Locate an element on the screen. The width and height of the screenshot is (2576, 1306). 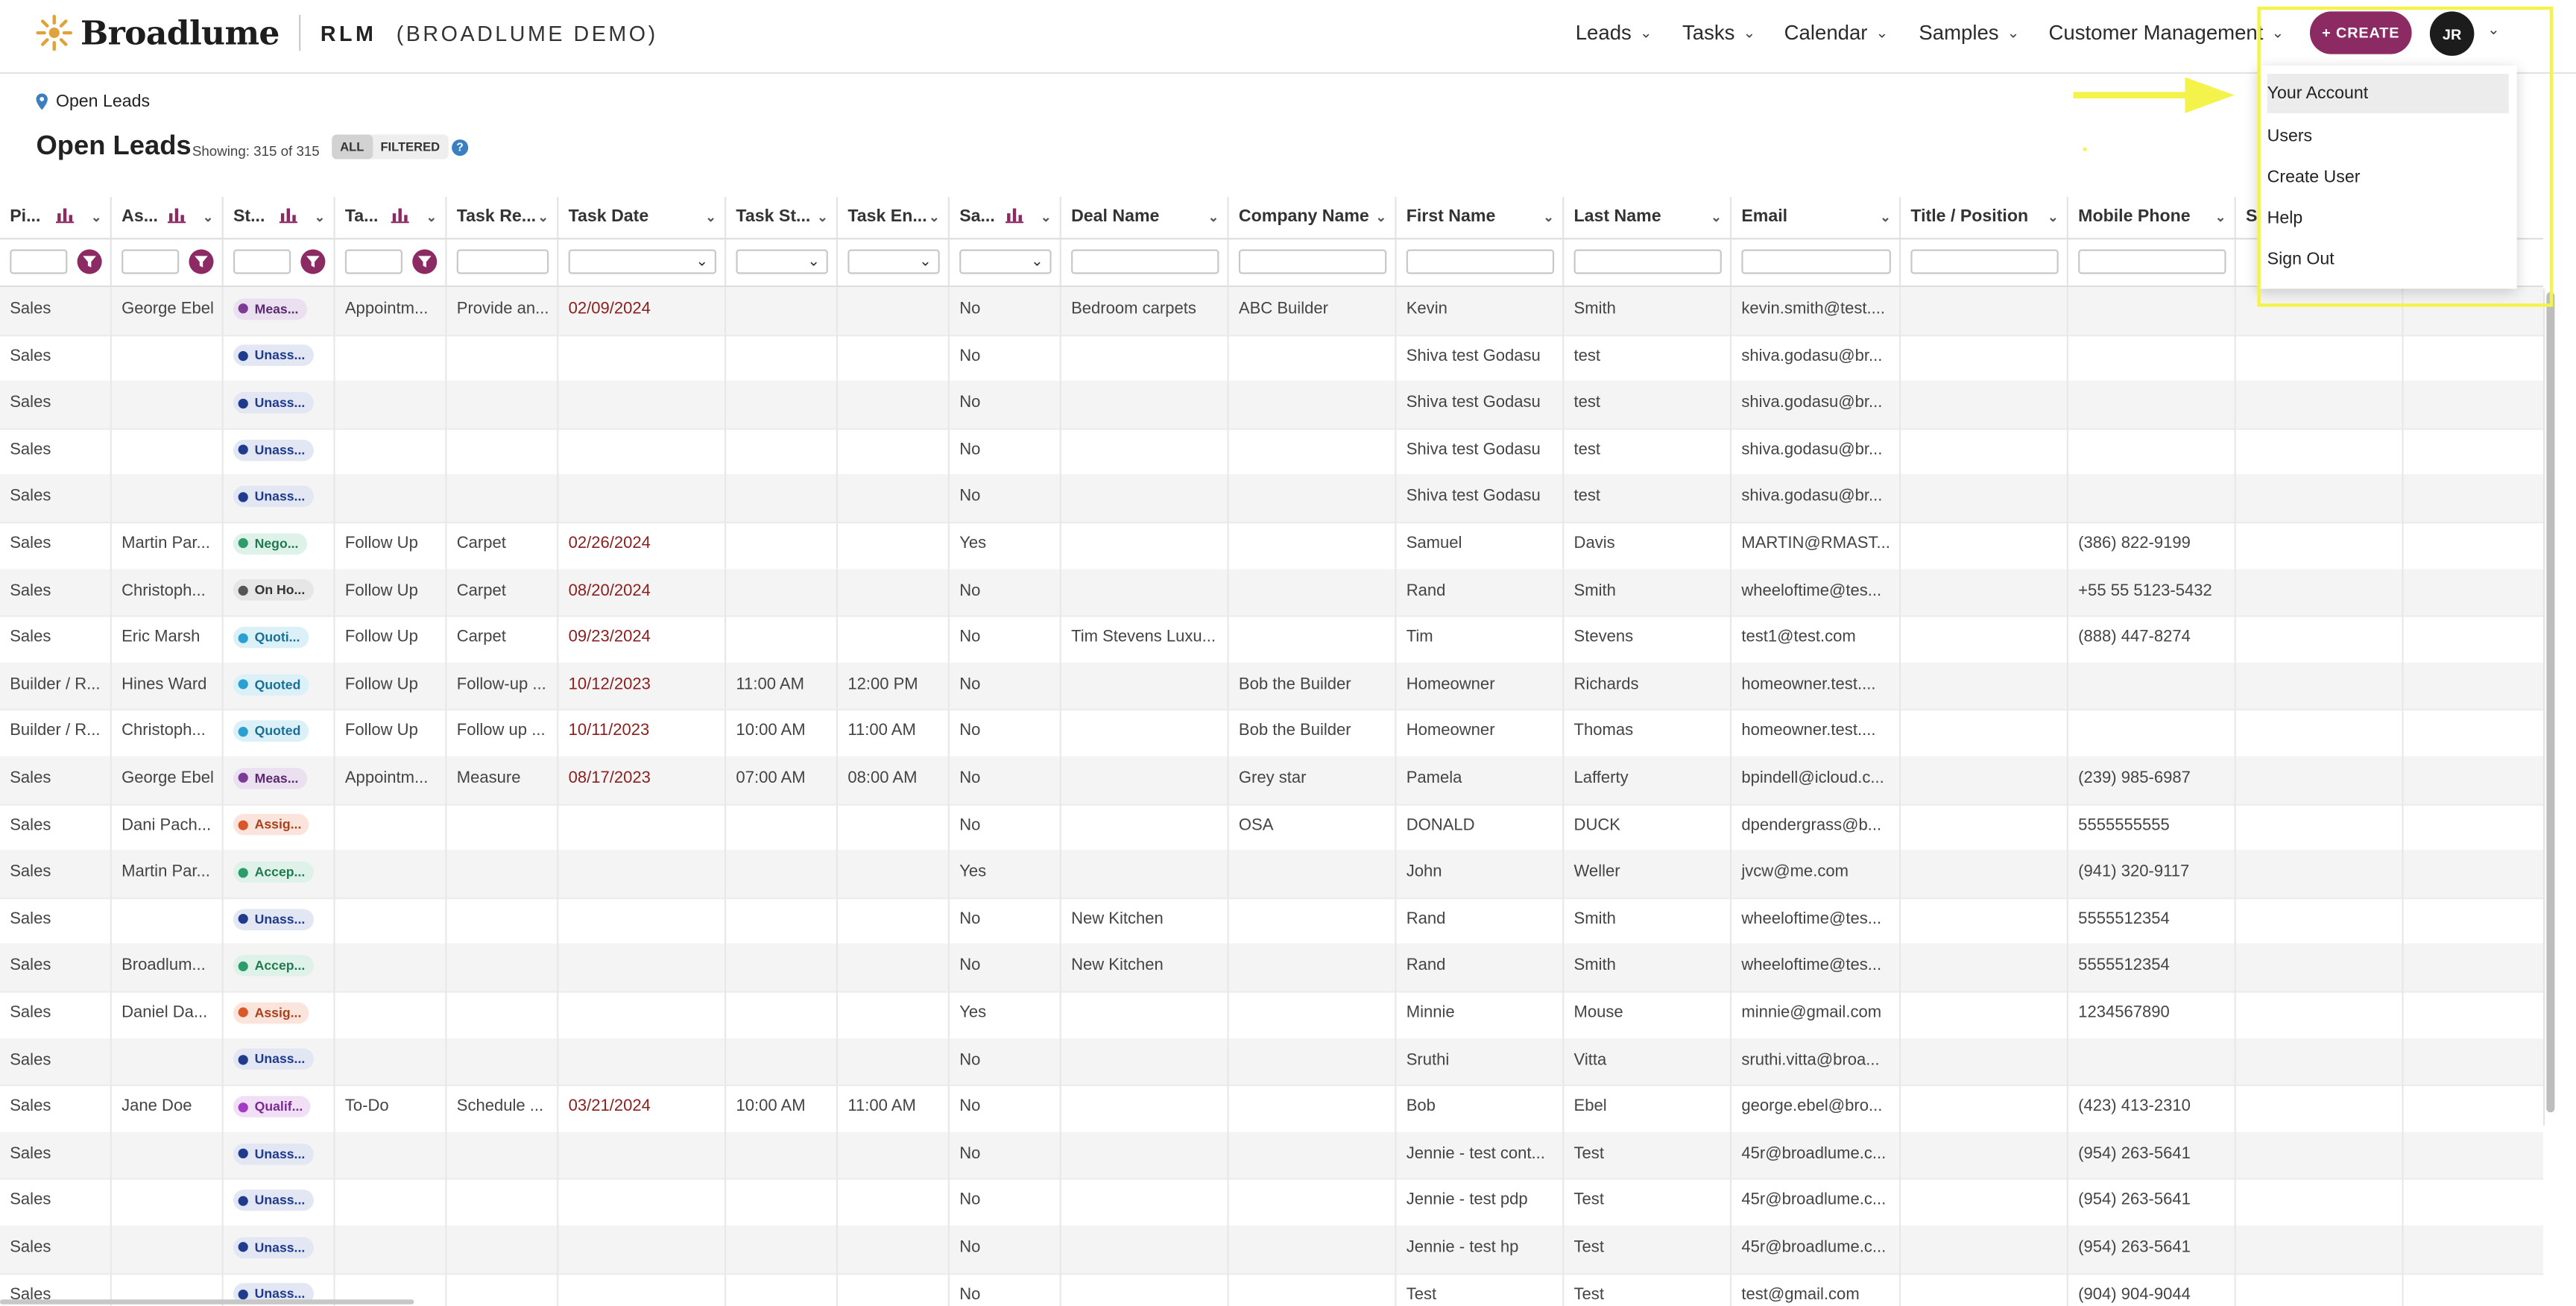
menu-item-create-user: Create User is located at coordinates (2388, 177).